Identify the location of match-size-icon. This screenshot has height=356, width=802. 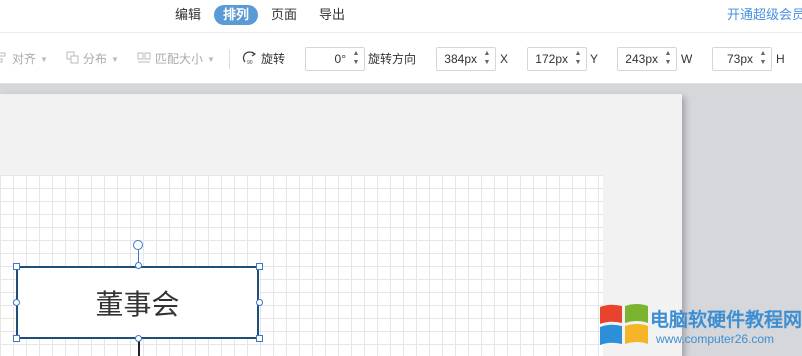
(144, 60).